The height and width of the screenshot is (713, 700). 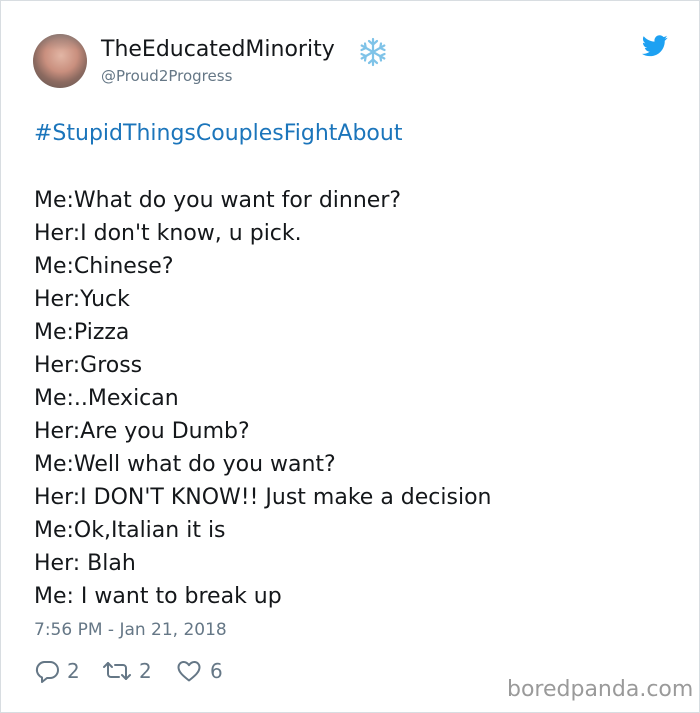 What do you see at coordinates (73, 671) in the screenshot?
I see `reply-count: 2` at bounding box center [73, 671].